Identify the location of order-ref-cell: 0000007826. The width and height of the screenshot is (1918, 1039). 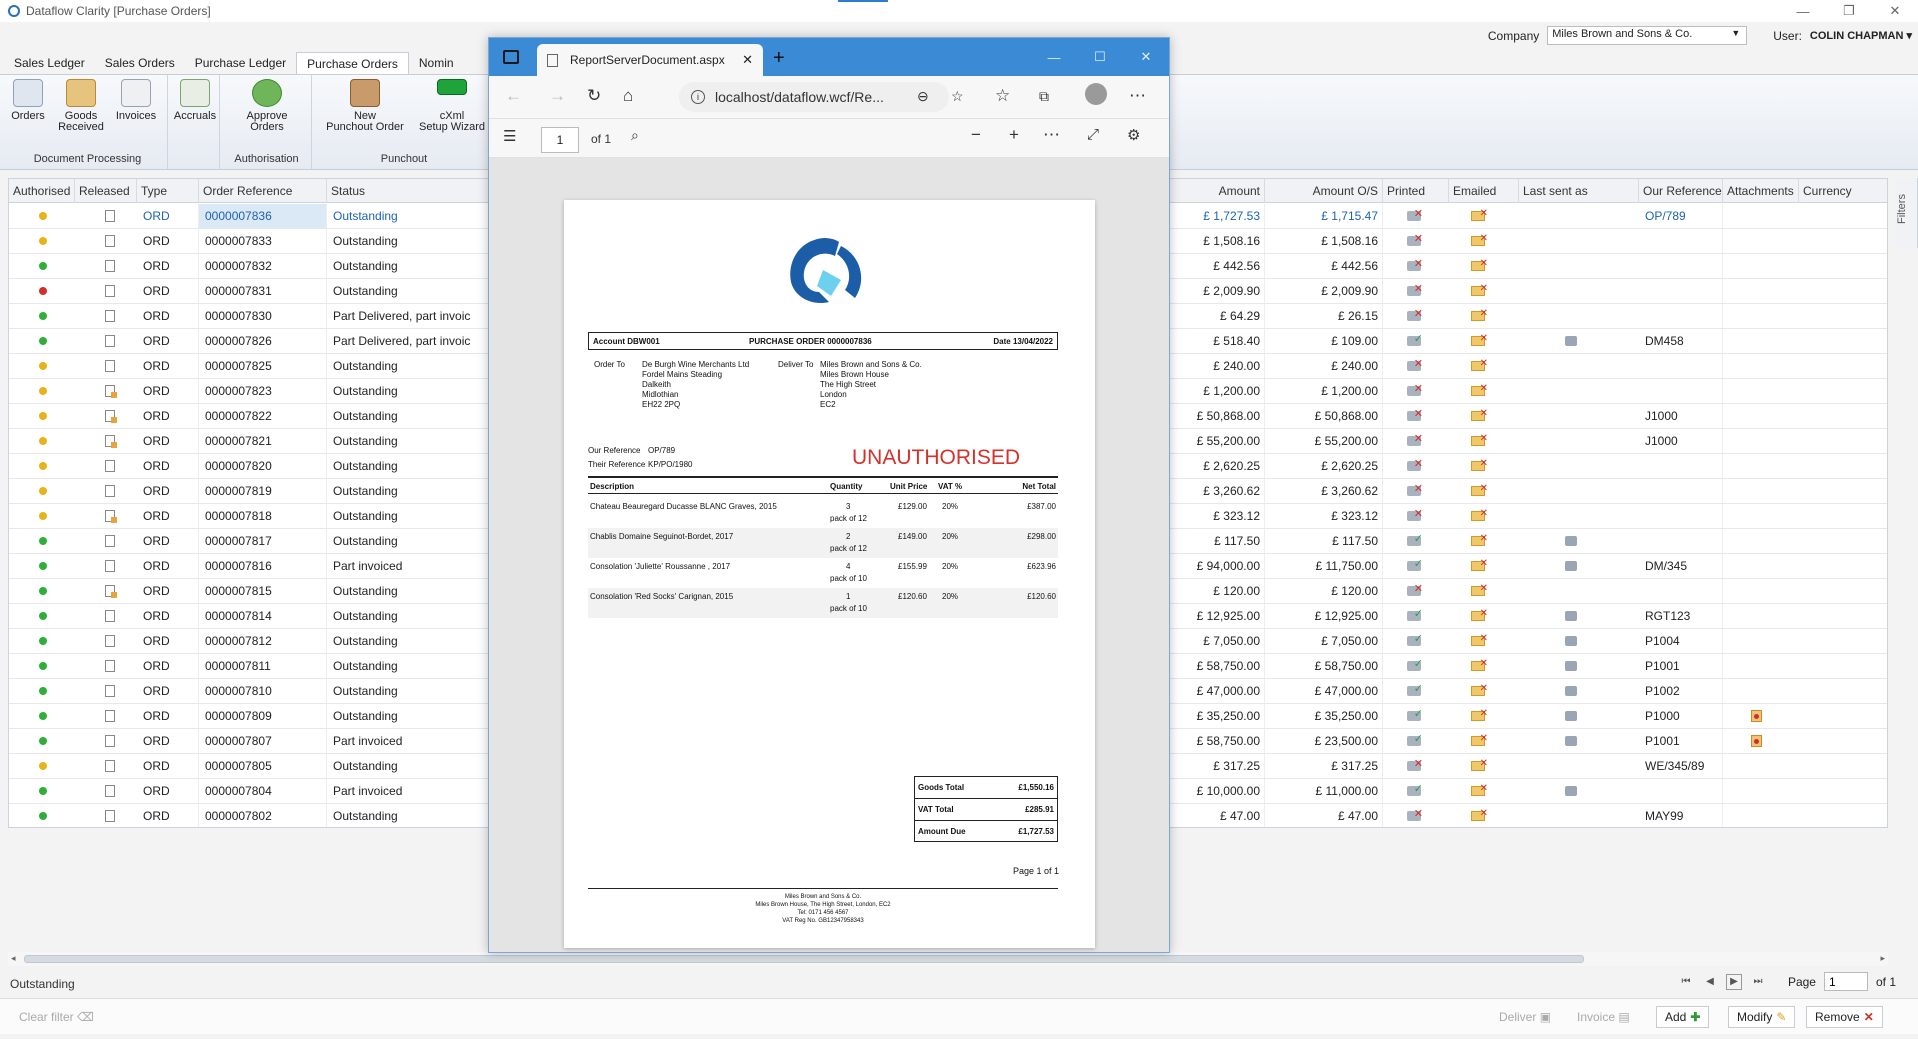
(263, 341).